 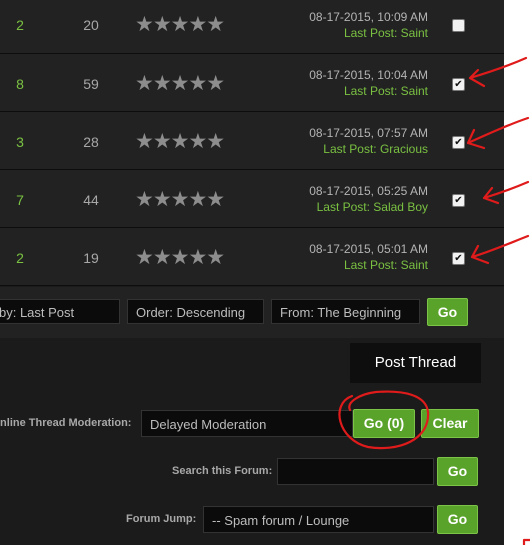 What do you see at coordinates (526, 541) in the screenshot?
I see `annotation-scribble` at bounding box center [526, 541].